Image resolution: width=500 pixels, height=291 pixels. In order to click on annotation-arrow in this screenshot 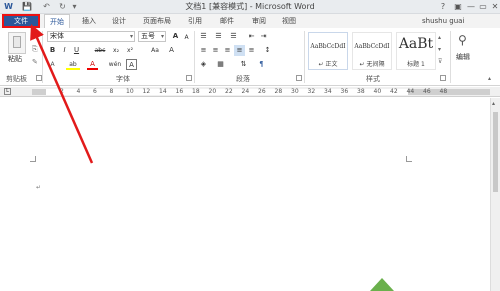, I will do `click(62, 94)`.